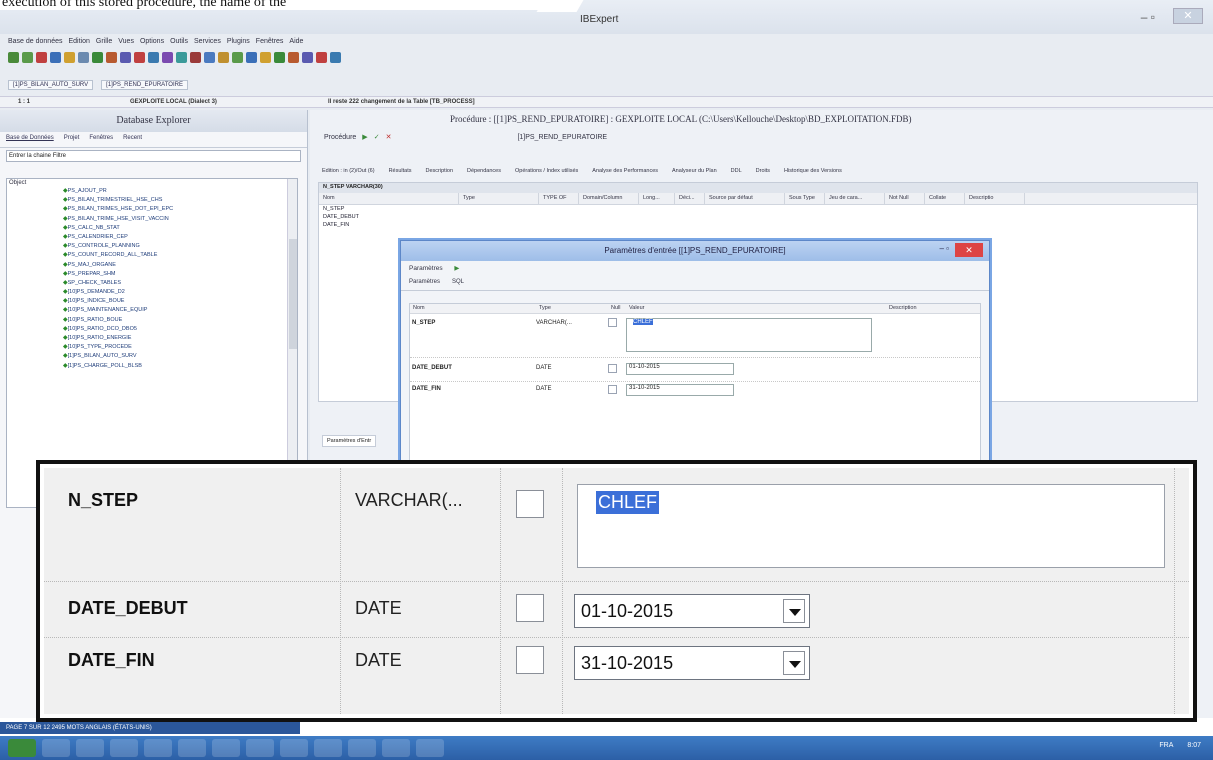 The image size is (1213, 760). Describe the element at coordinates (132, 139) in the screenshot. I see `tab-recent: Recent` at that location.